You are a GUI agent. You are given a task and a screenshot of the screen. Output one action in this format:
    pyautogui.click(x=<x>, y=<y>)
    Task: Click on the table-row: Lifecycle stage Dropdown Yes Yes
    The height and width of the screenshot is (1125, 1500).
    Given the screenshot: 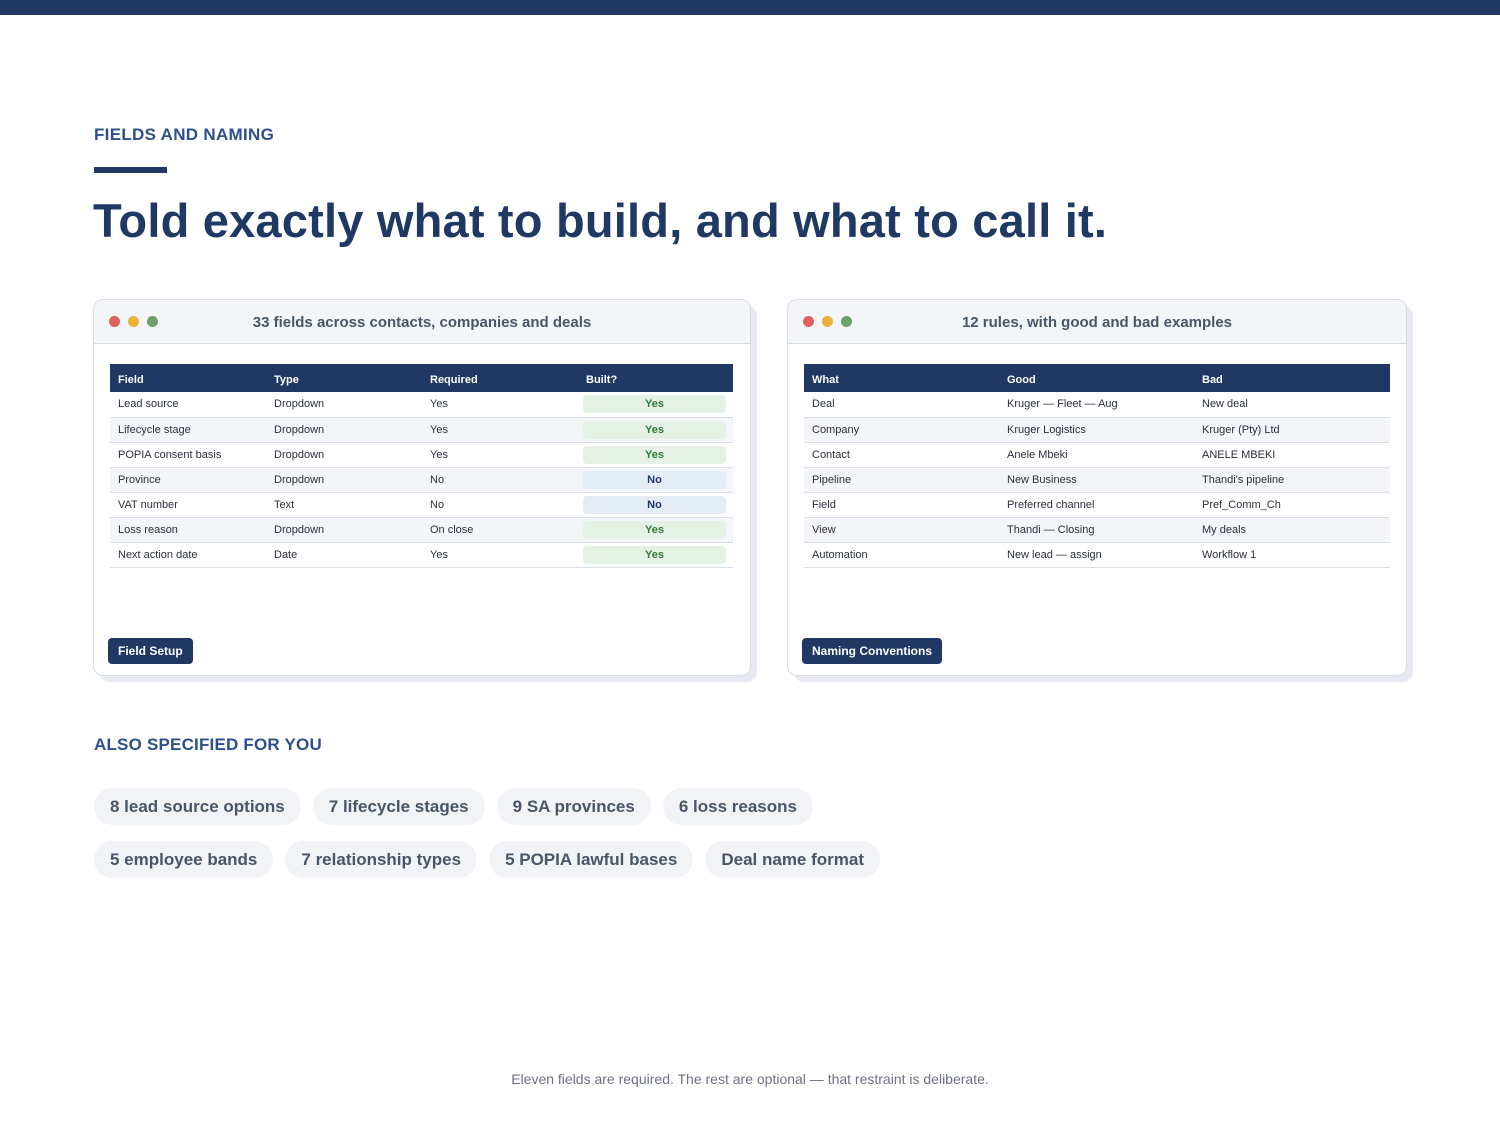 What is the action you would take?
    pyautogui.click(x=421, y=430)
    